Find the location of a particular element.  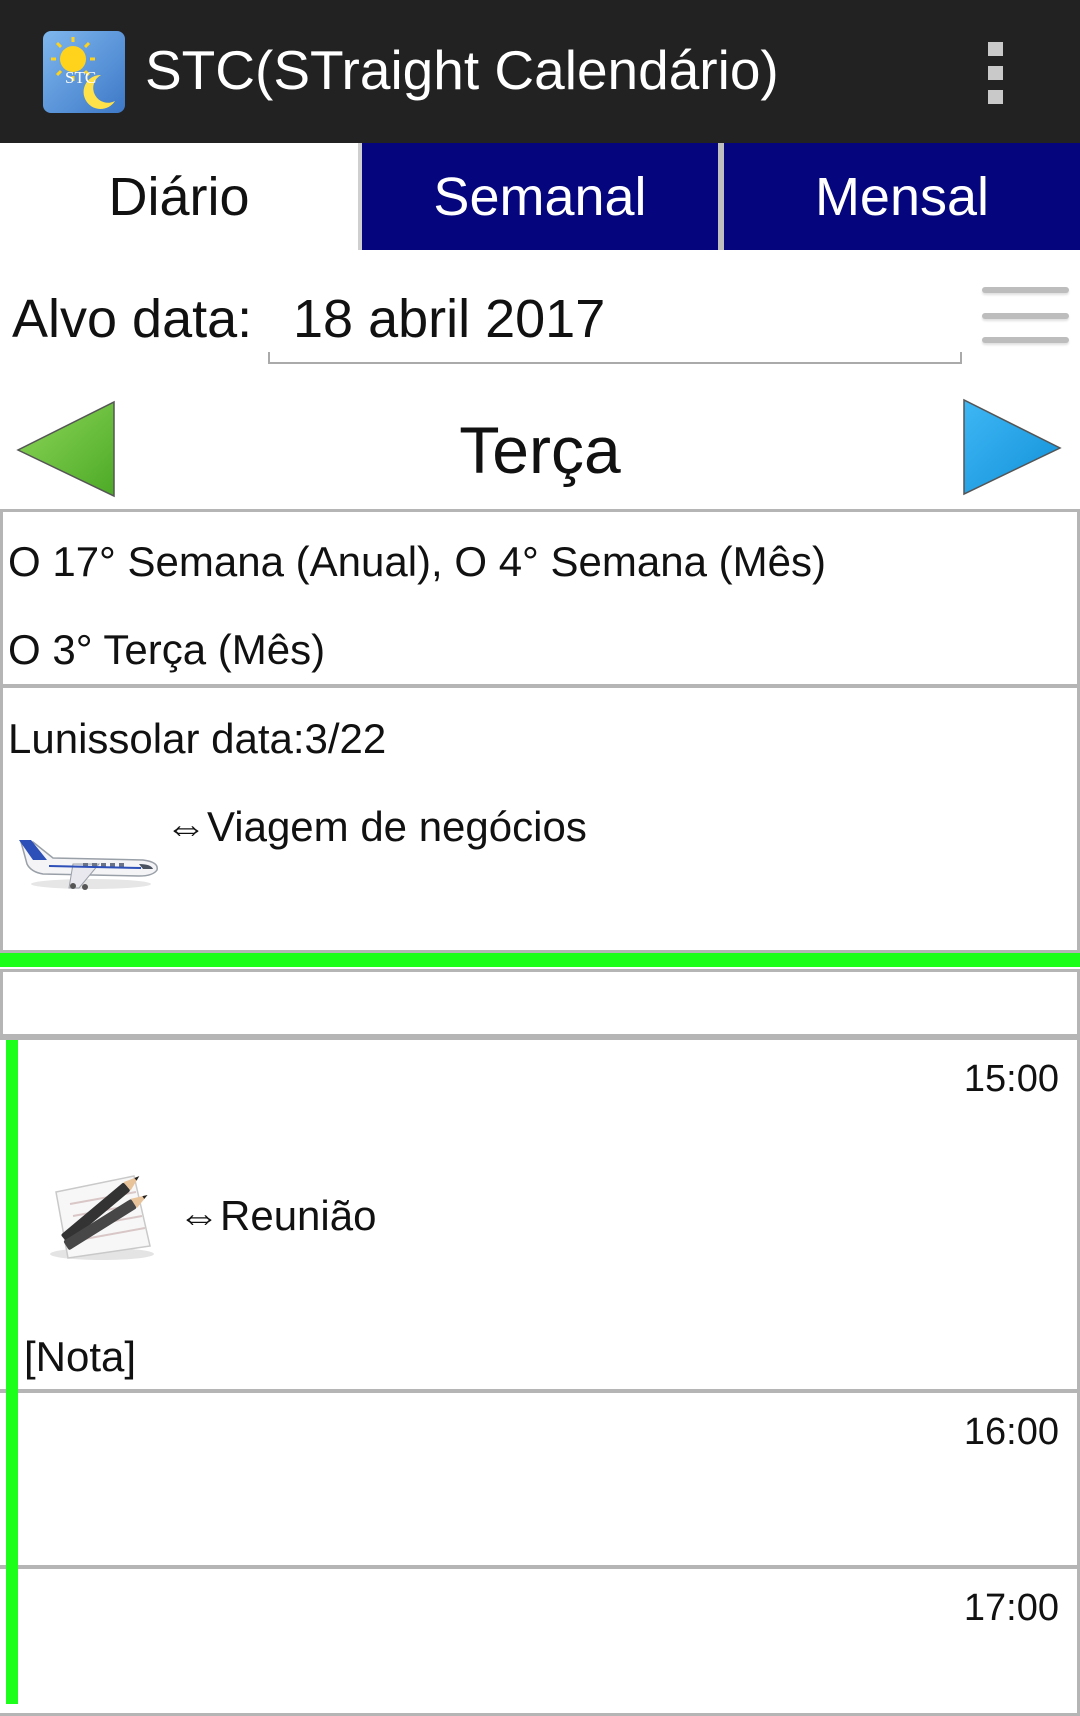

selected-day-indicator is located at coordinates (12, 1372).